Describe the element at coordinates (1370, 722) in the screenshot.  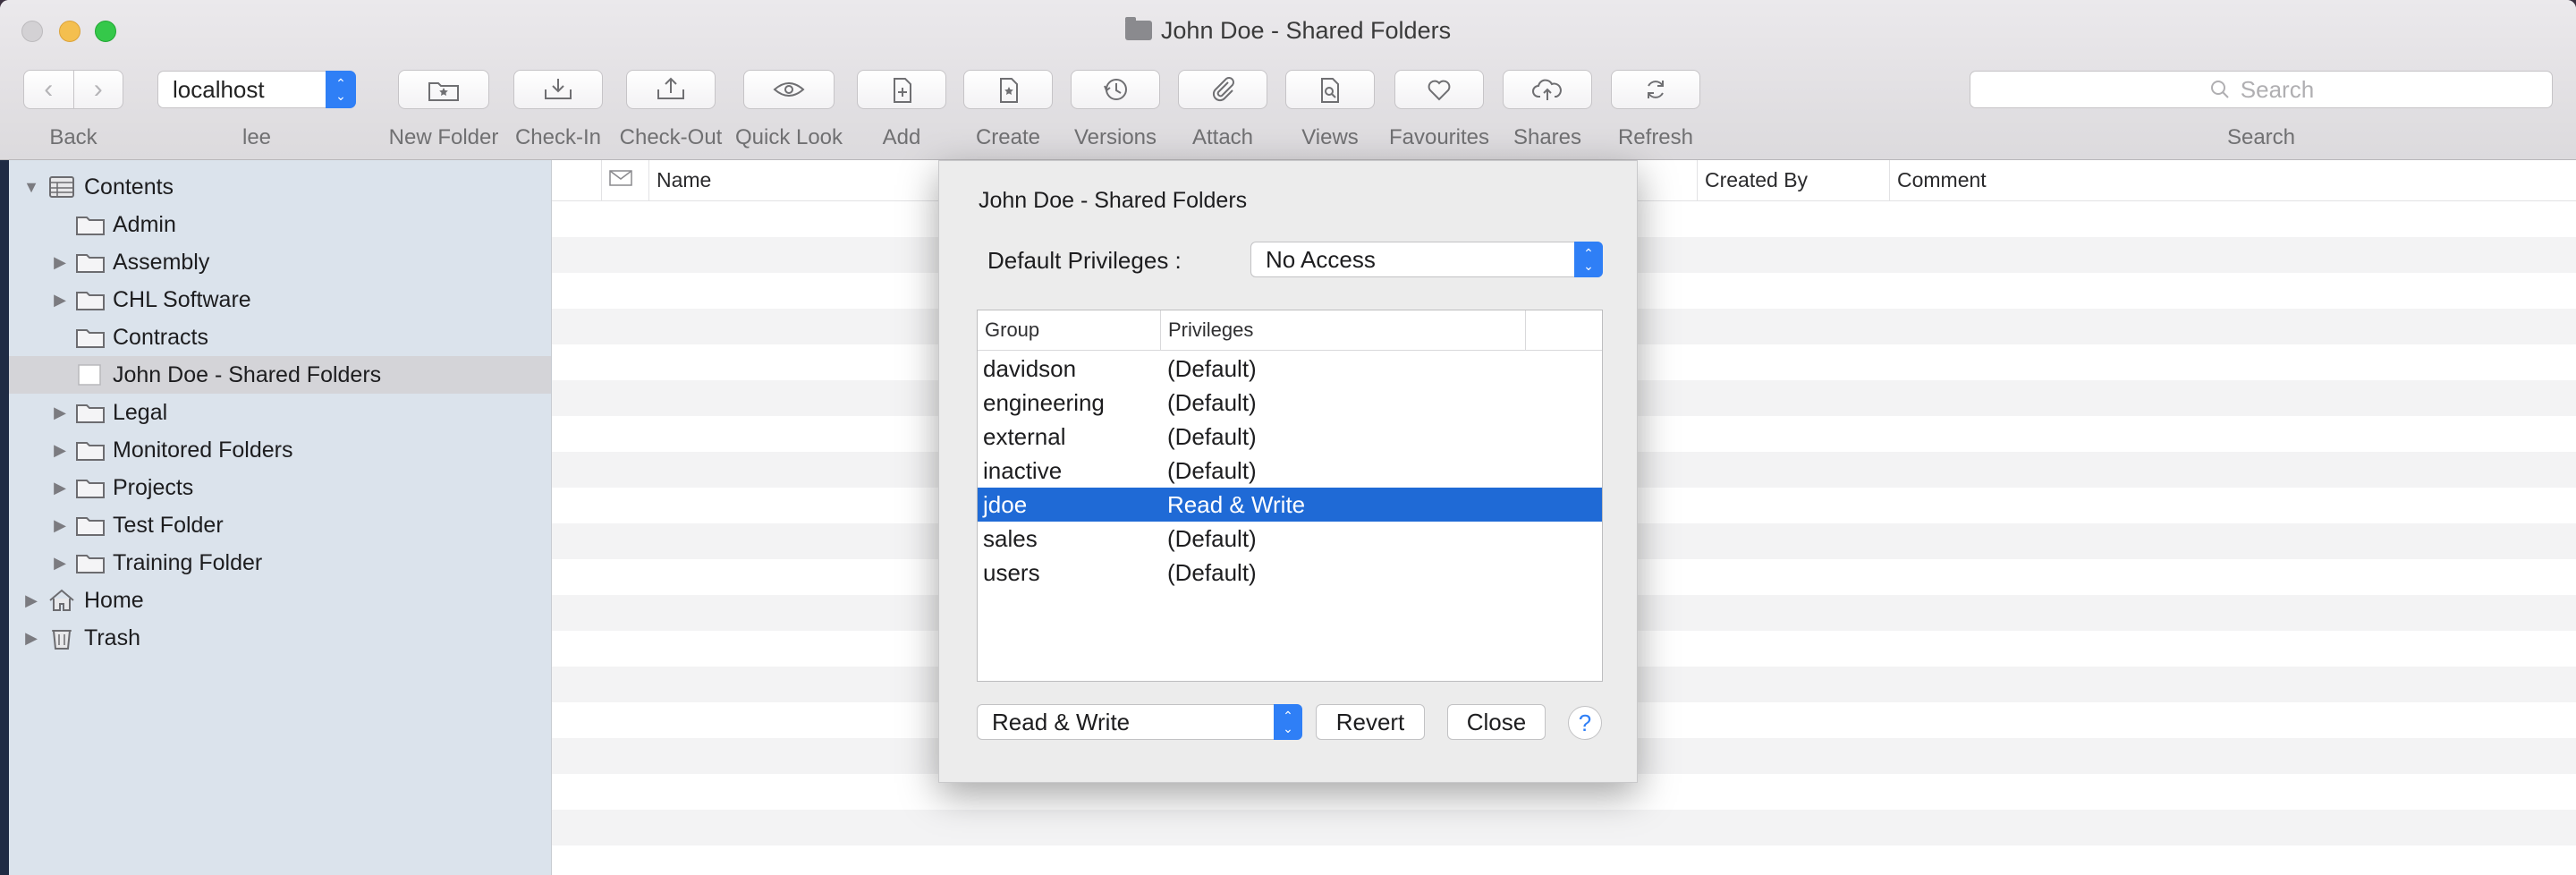
I see `revert-button: Revert` at that location.